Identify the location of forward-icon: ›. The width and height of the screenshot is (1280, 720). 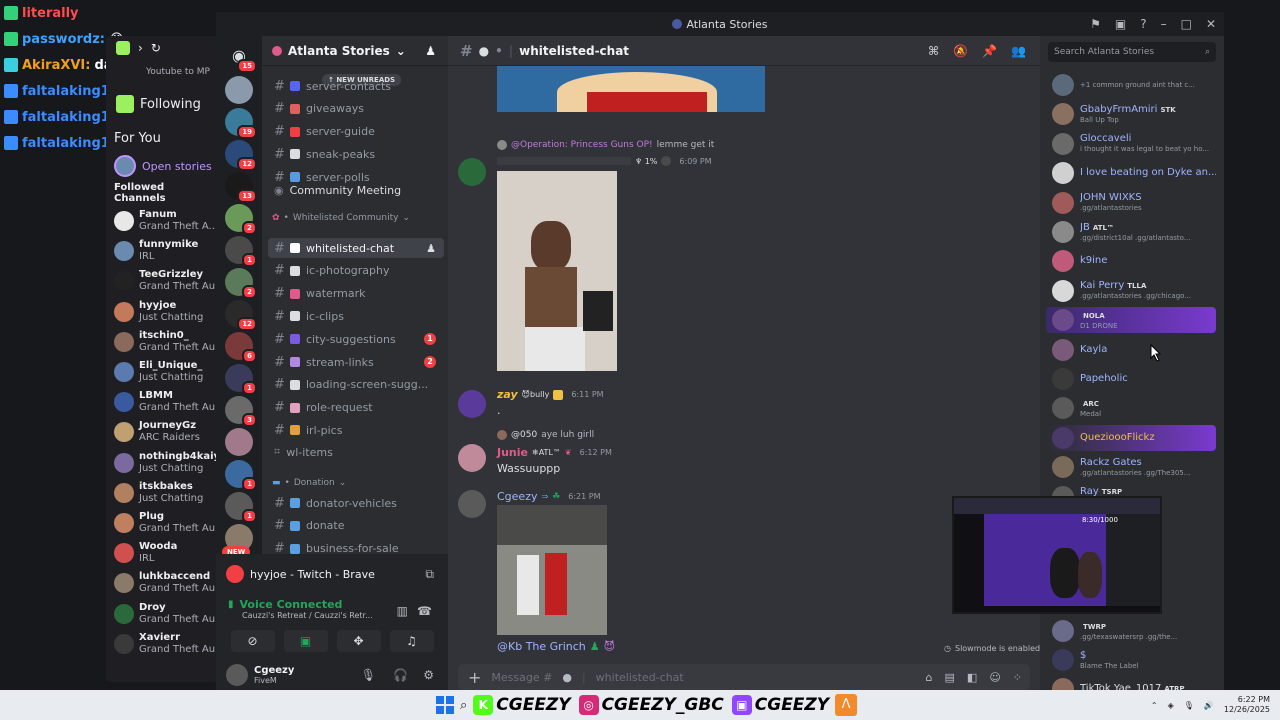
(140, 48).